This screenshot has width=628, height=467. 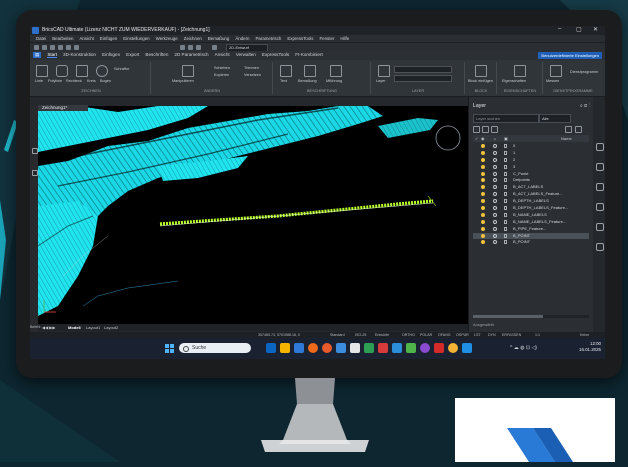 What do you see at coordinates (214, 47) in the screenshot?
I see `workspace-icon` at bounding box center [214, 47].